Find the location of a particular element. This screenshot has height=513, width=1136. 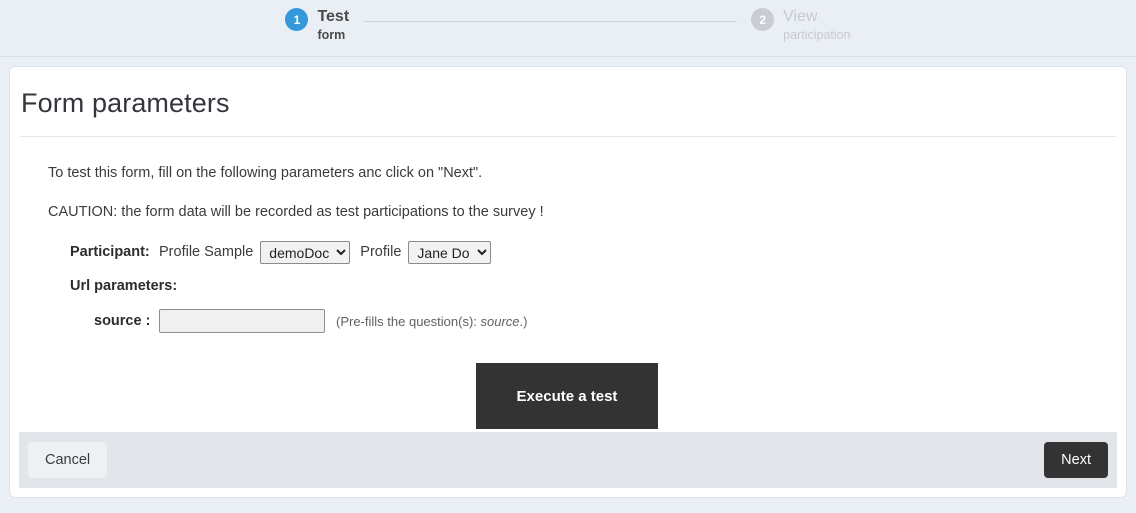

cancel-button: Cancel is located at coordinates (68, 460).